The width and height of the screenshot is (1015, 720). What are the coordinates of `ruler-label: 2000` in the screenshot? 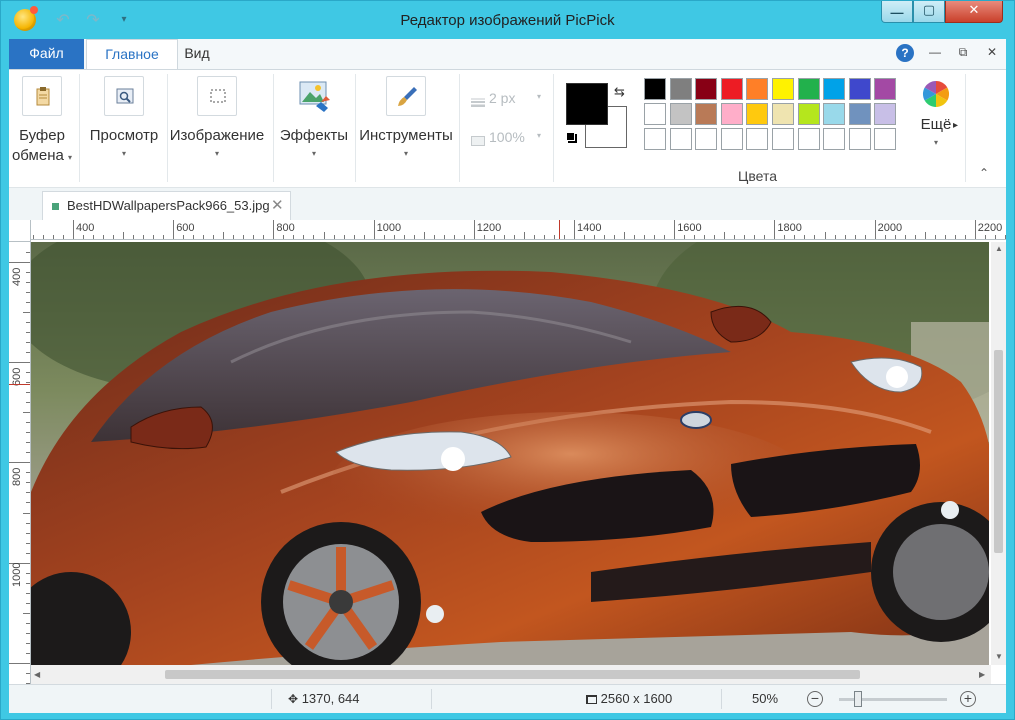 It's located at (890, 228).